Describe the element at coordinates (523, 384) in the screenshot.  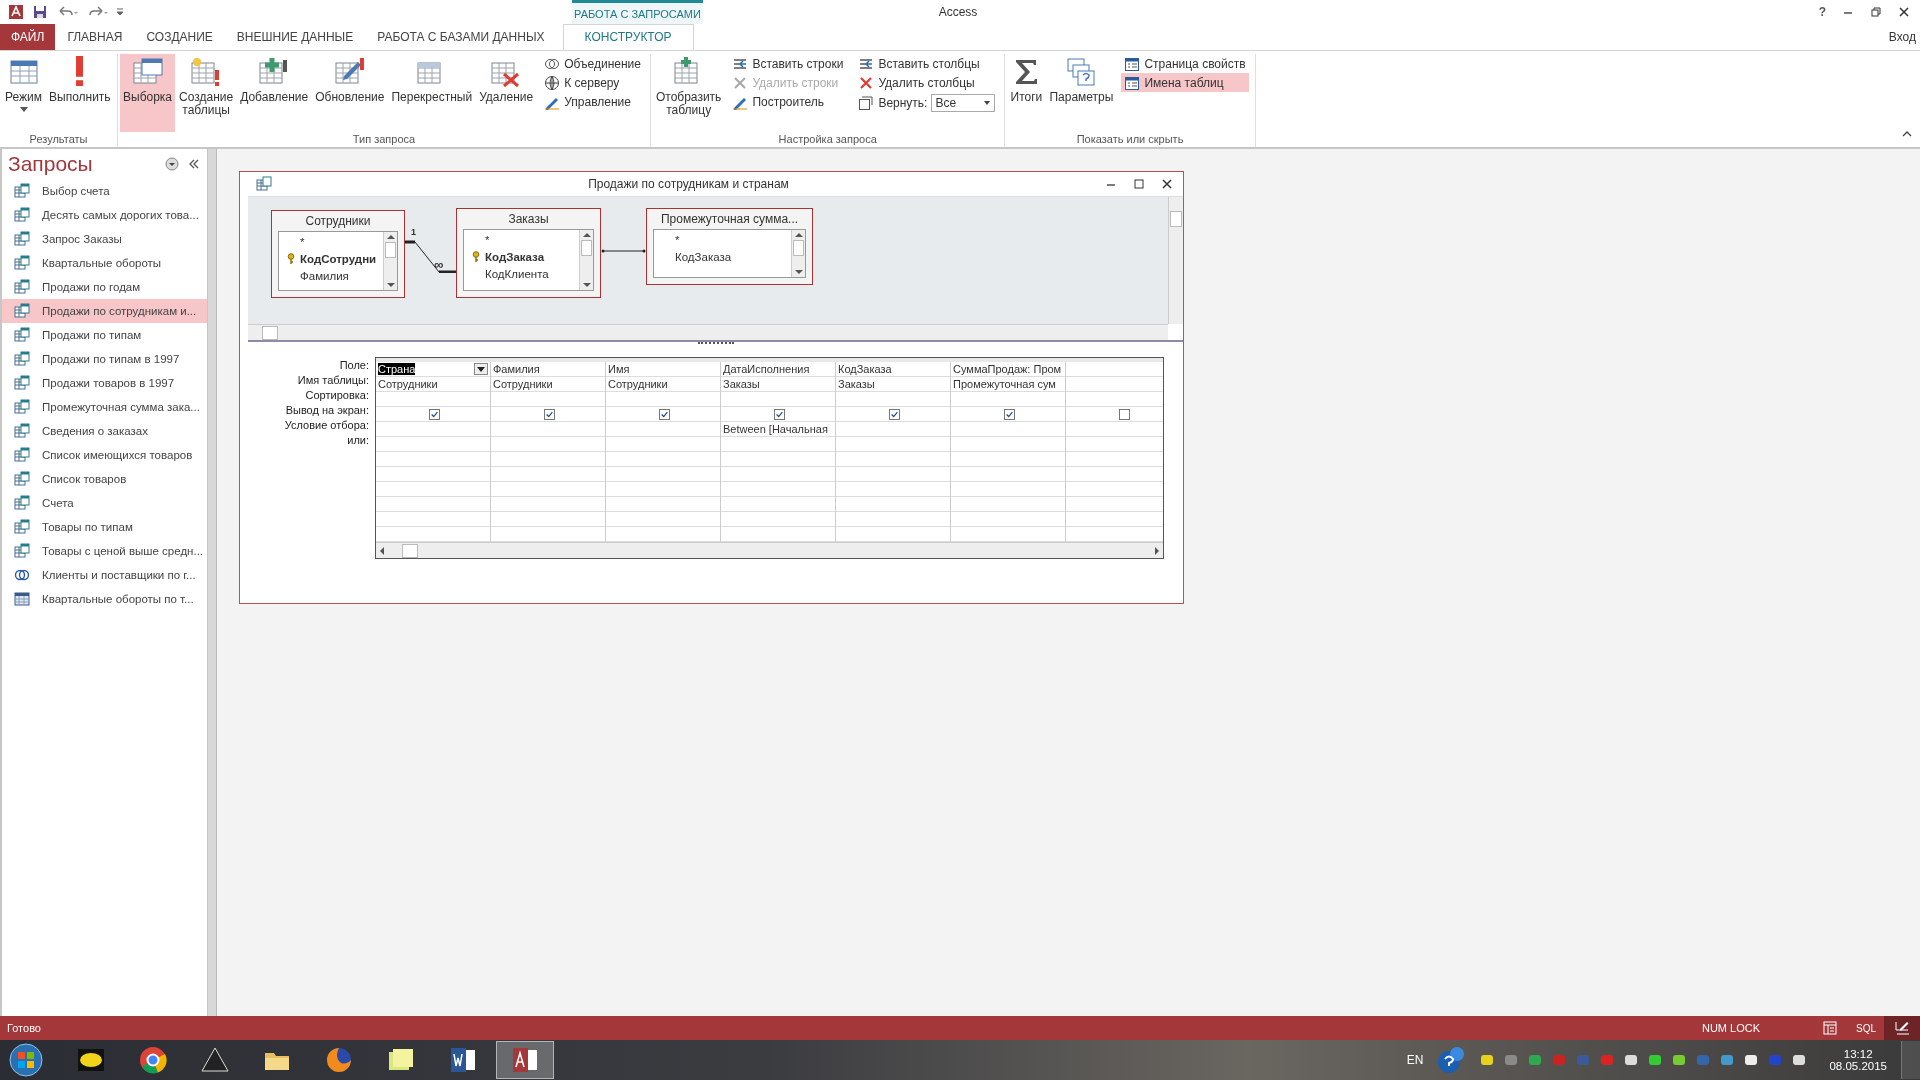
I see `table-cell: Сотрудники` at that location.